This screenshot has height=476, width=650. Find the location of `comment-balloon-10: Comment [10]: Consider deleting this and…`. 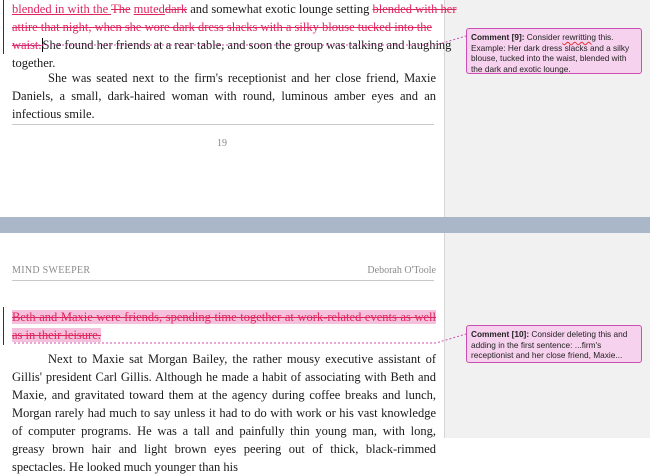

comment-balloon-10: Comment [10]: Consider deleting this and… is located at coordinates (554, 344).